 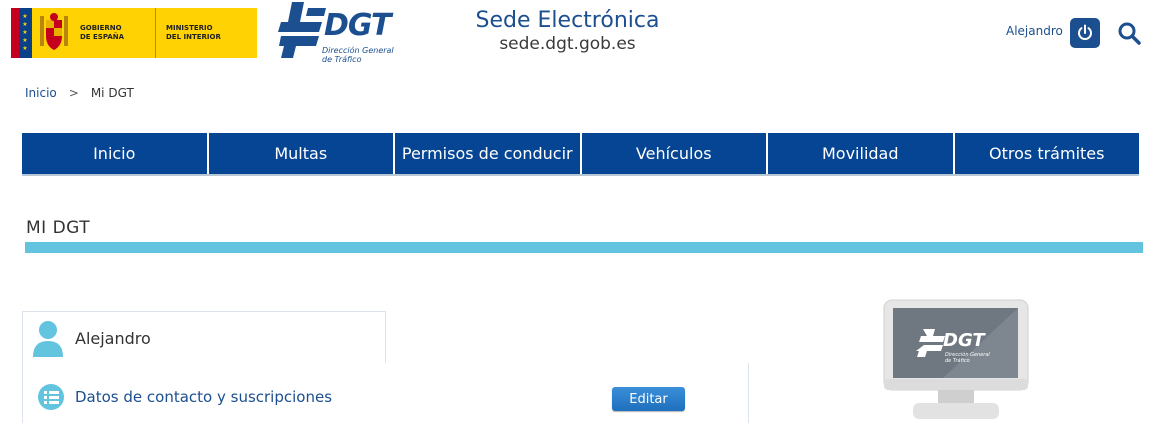 What do you see at coordinates (73, 93) in the screenshot?
I see `chevron-right-icon: >` at bounding box center [73, 93].